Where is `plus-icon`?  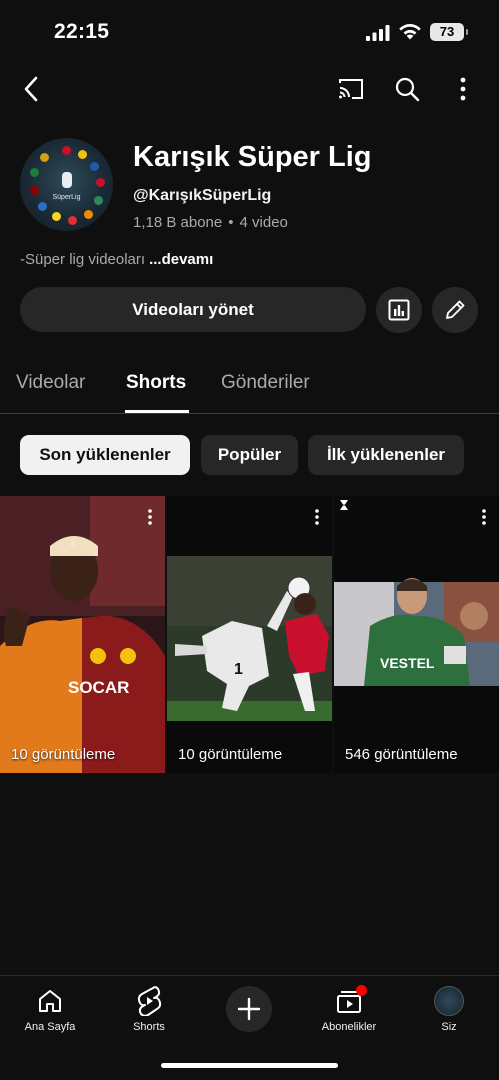 plus-icon is located at coordinates (249, 1009).